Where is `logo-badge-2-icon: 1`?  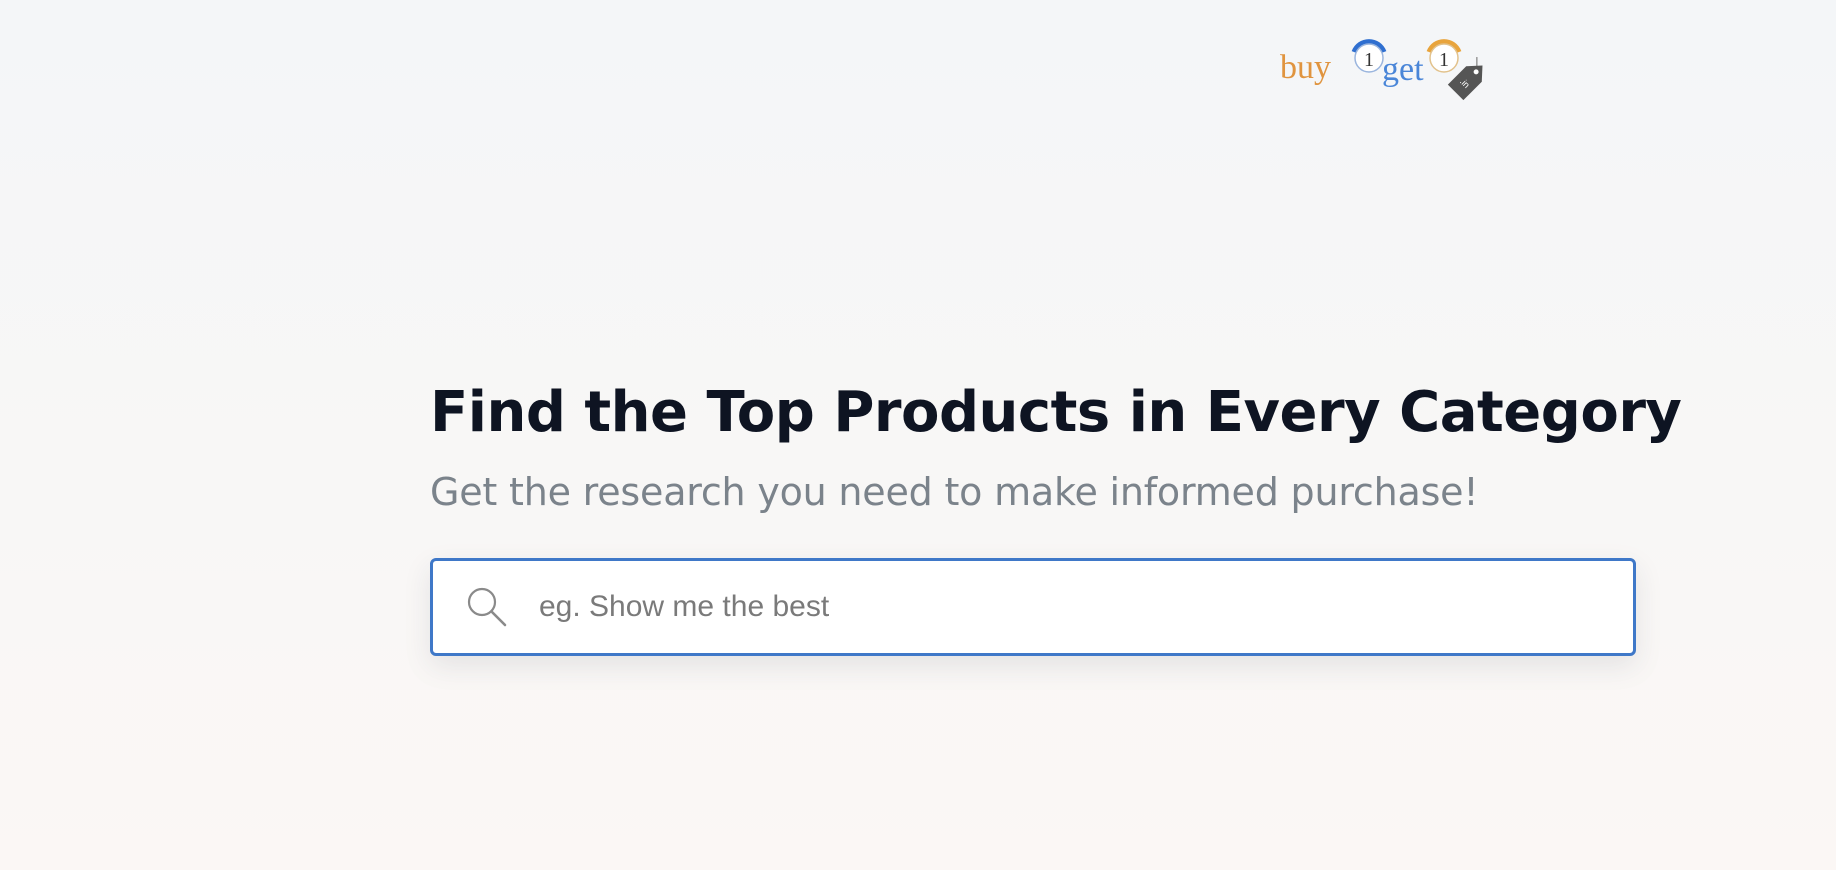 logo-badge-2-icon: 1 is located at coordinates (1444, 56).